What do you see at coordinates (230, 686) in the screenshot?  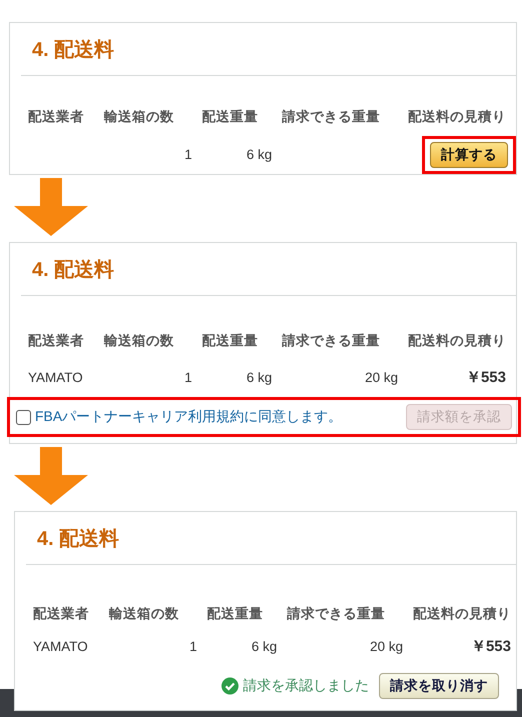 I see `check-circle-icon` at bounding box center [230, 686].